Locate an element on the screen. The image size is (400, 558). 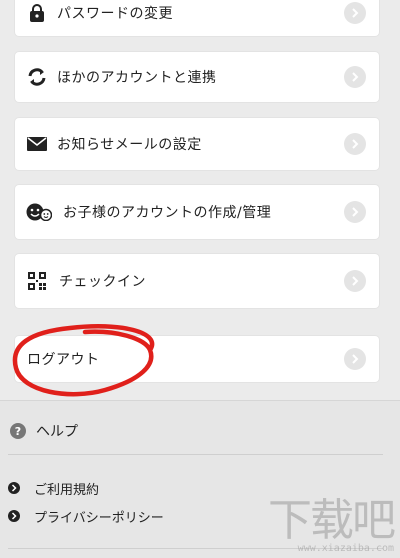
menu-item-label: お子様のアカウントの作成/管理 is located at coordinates (167, 213).